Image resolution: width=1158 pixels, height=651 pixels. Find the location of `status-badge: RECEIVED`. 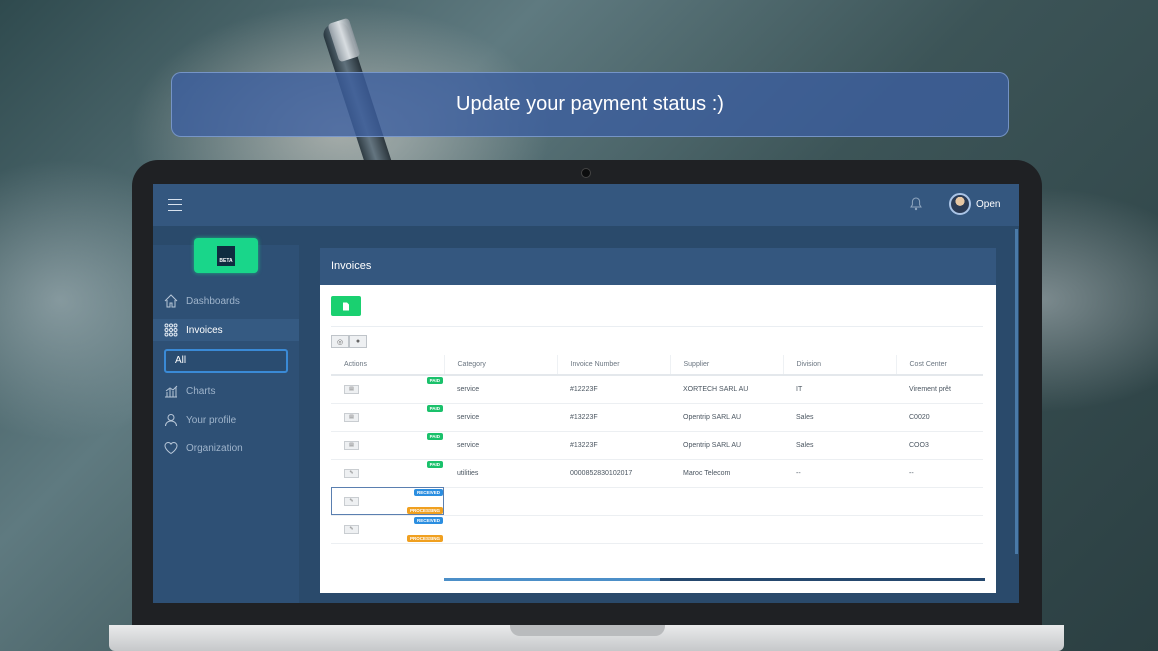

status-badge: RECEIVED is located at coordinates (428, 492).